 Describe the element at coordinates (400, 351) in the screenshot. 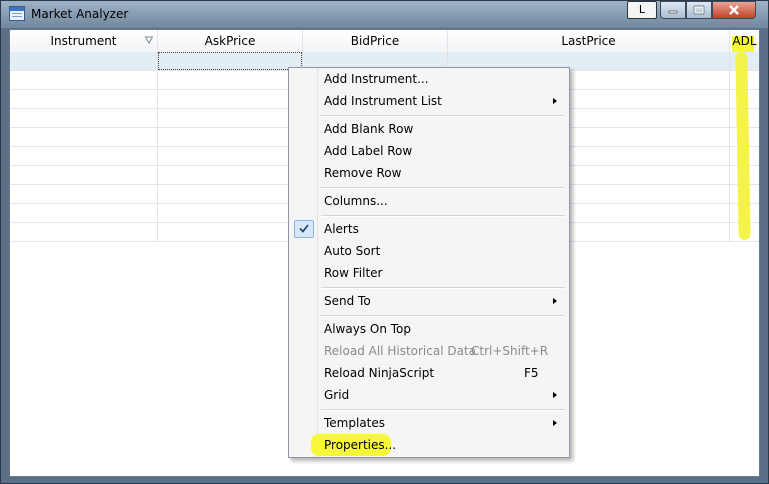

I see `menu-item-label: Reload All Historical Data` at that location.